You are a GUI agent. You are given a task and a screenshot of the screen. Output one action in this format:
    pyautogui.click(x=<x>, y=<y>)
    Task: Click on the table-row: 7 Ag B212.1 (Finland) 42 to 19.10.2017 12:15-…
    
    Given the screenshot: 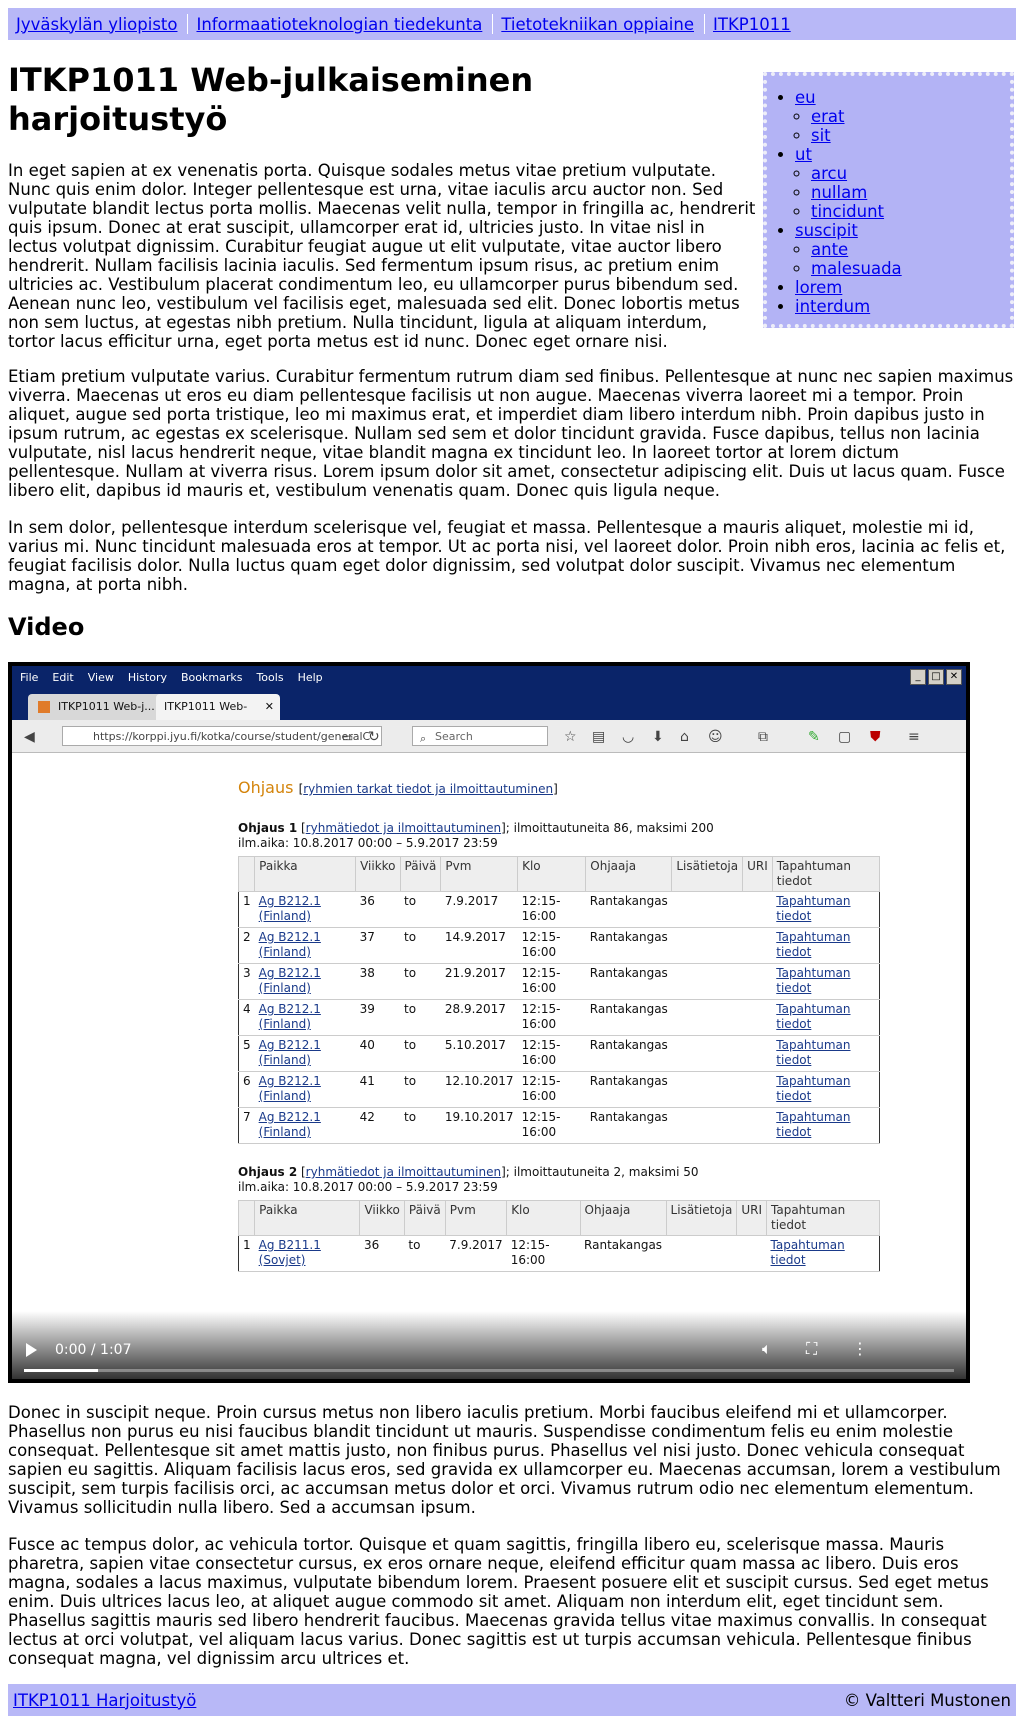 What is the action you would take?
    pyautogui.click(x=559, y=1125)
    